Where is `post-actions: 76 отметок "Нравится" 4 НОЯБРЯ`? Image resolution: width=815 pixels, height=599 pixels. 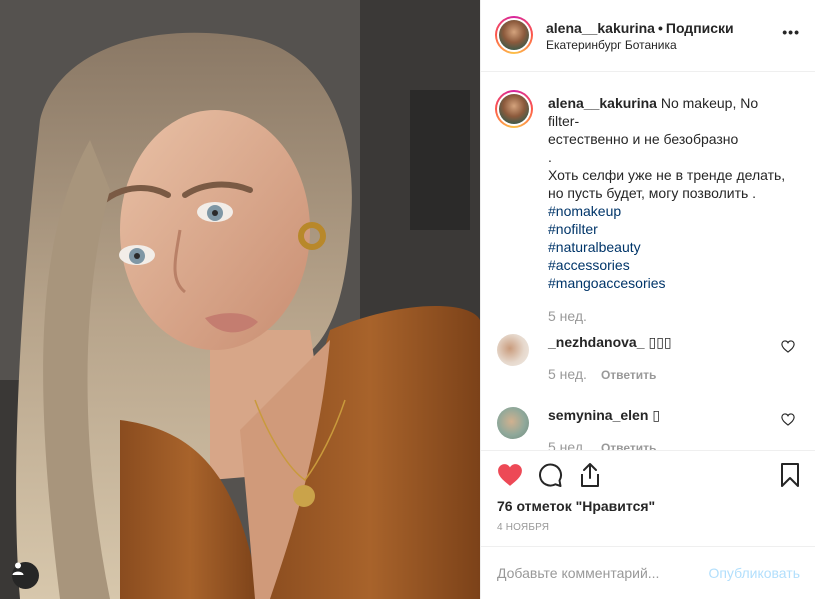 post-actions: 76 отметок "Нравится" 4 НОЯБРЯ is located at coordinates (648, 498).